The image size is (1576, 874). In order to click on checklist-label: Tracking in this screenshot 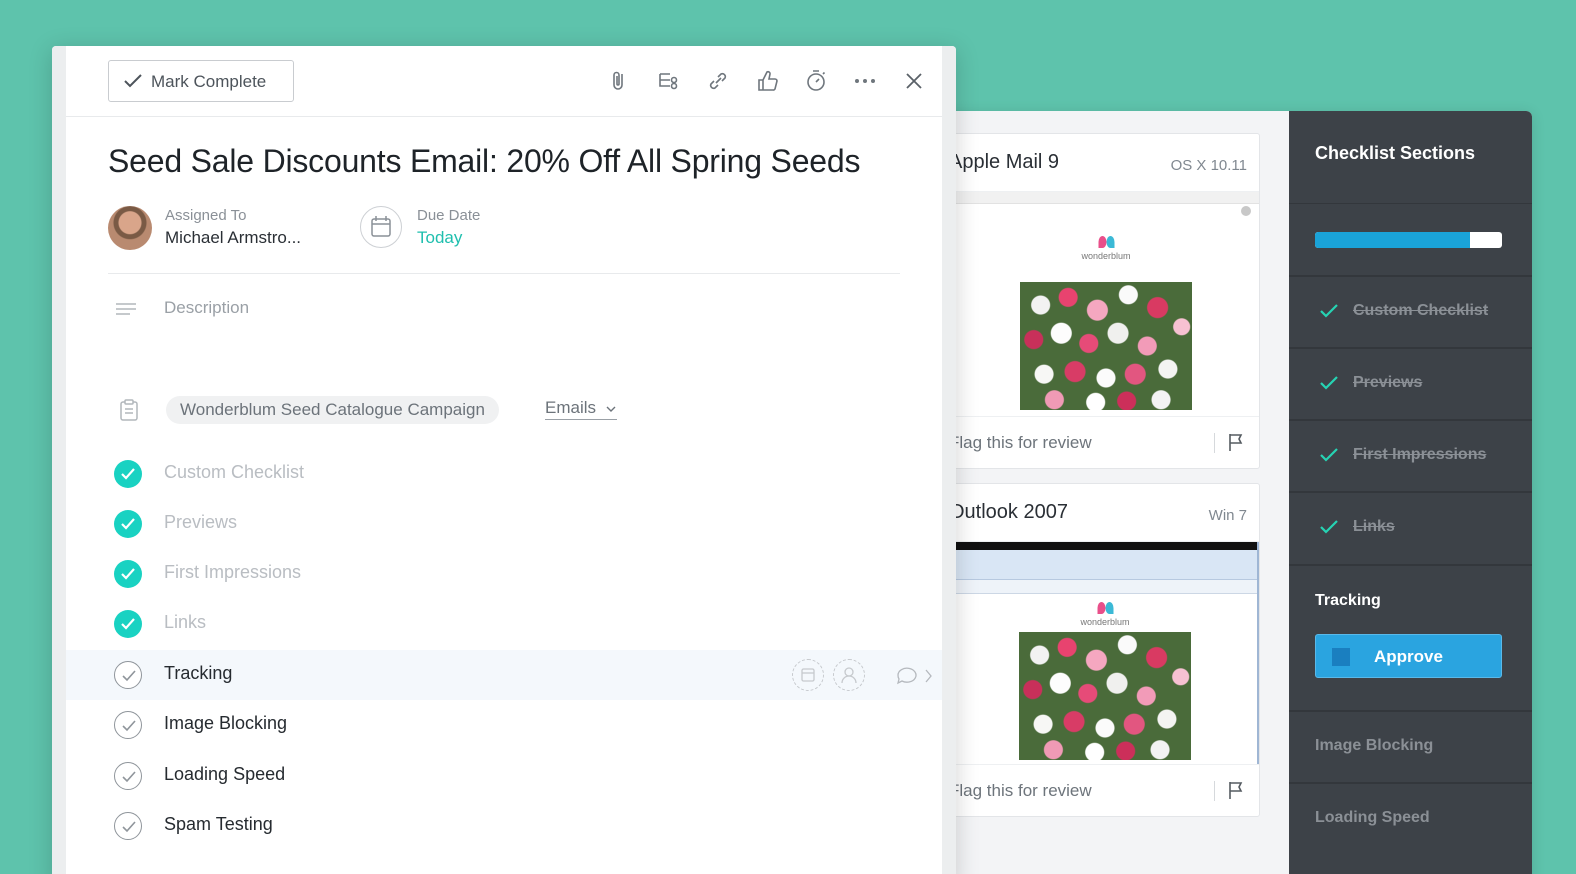, I will do `click(198, 673)`.